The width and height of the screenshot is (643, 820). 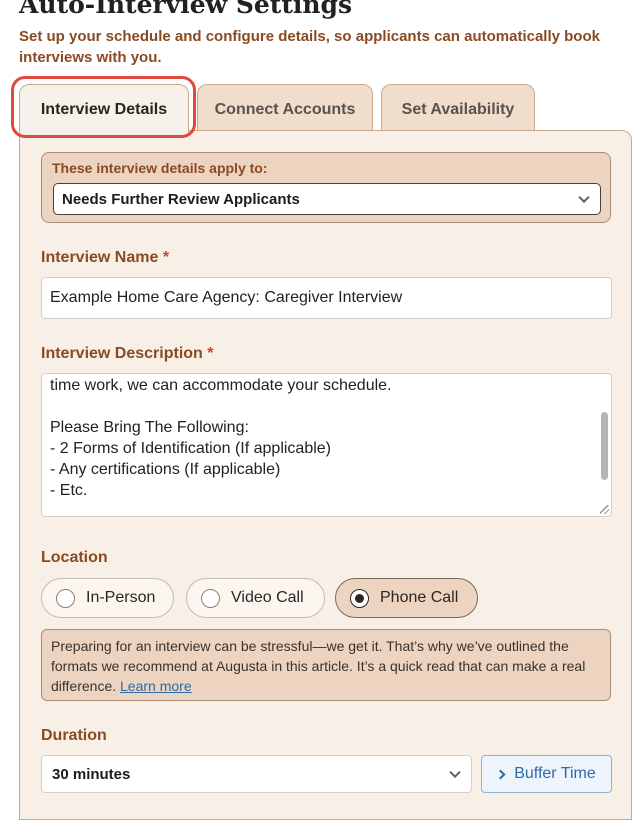 I want to click on tab-connect-accounts: Connect Accounts, so click(x=285, y=109).